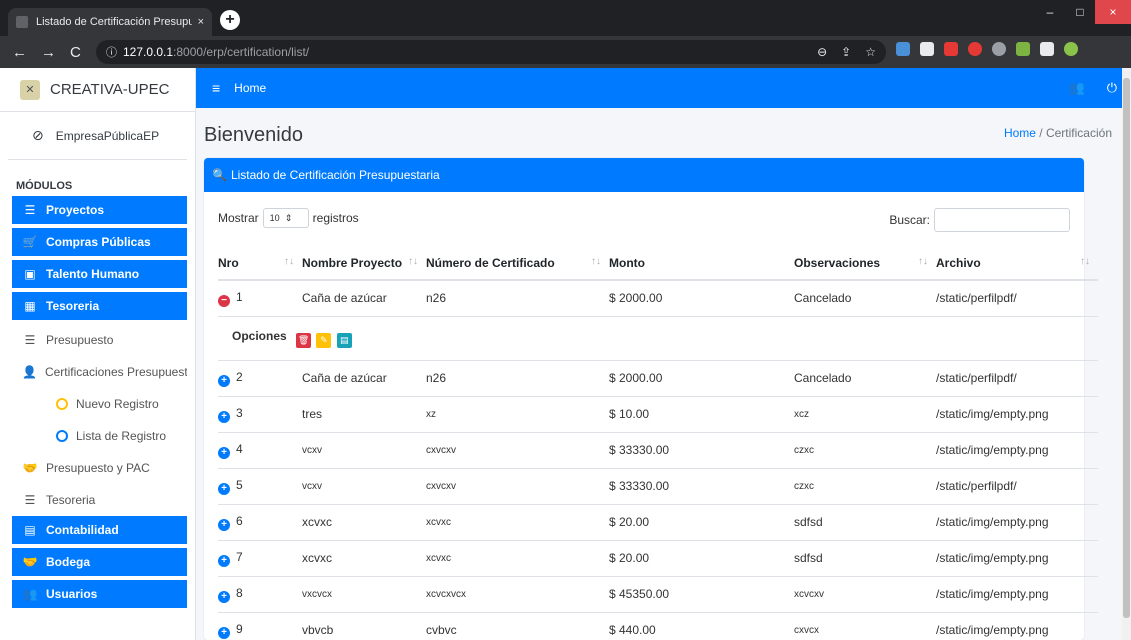 The height and width of the screenshot is (640, 1131). I want to click on maximize-button: □, so click(1080, 12).